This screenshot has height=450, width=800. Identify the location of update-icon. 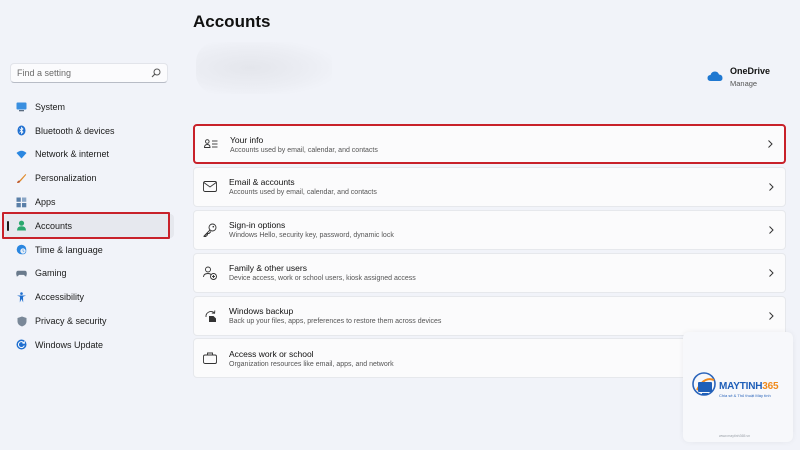
(21, 344).